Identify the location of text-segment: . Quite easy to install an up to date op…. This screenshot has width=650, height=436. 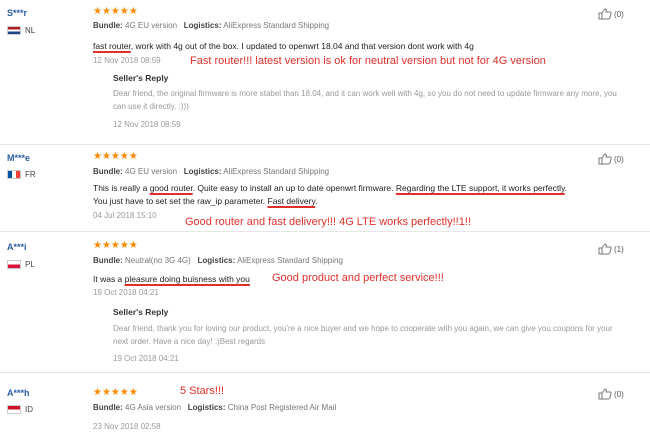
(294, 188).